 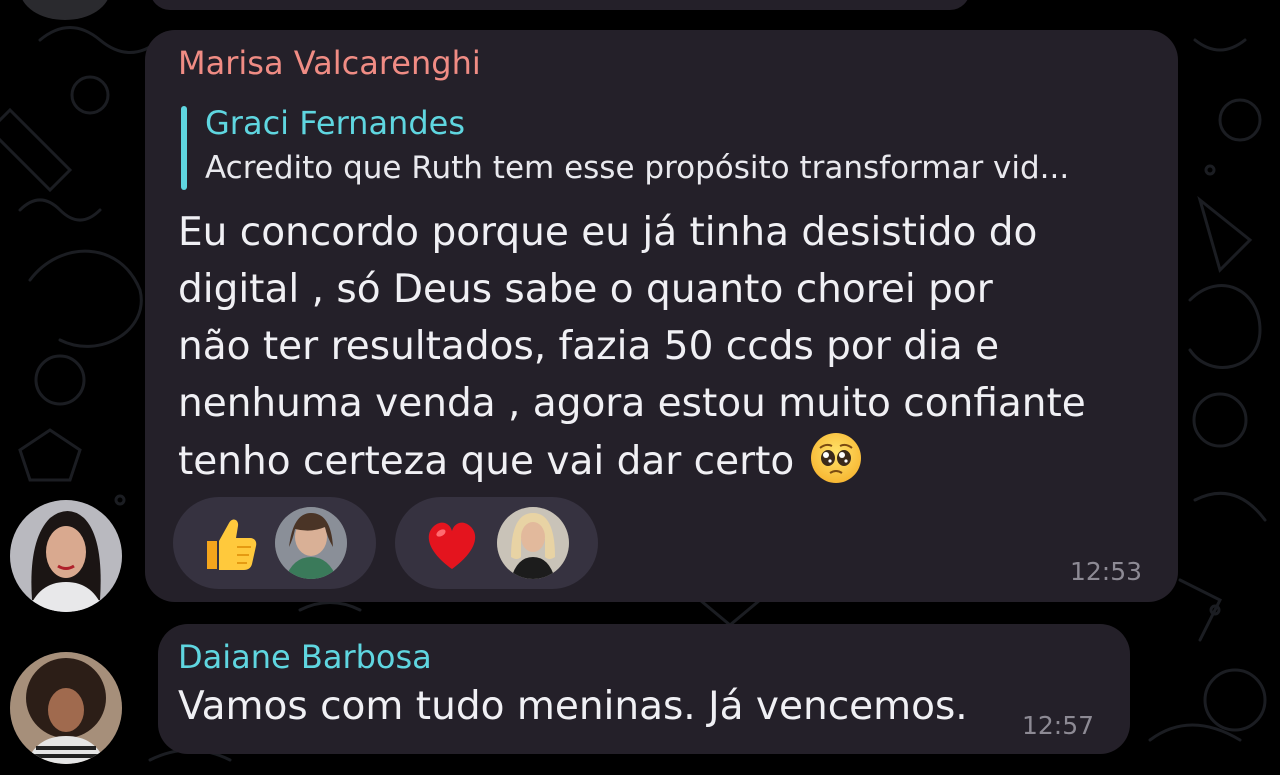 What do you see at coordinates (486, 461) in the screenshot?
I see `message-line-text: tenho certeza que vai dar certo` at bounding box center [486, 461].